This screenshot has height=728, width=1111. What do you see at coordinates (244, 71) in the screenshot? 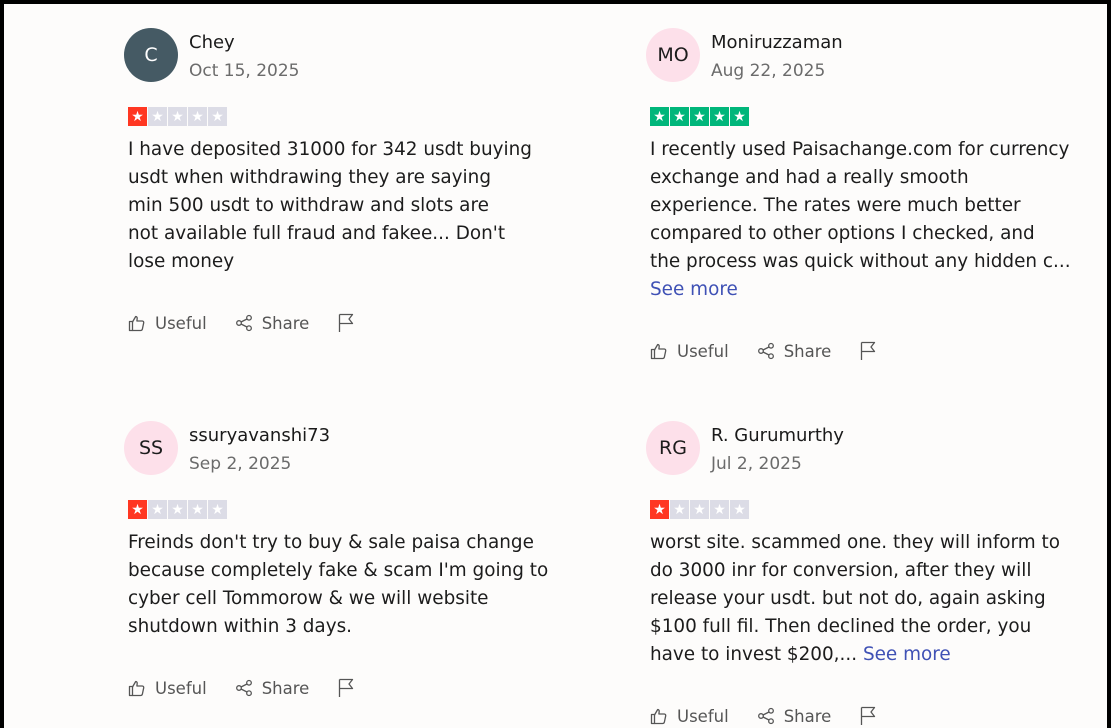
I see `review-date: Oct 15, 2025` at bounding box center [244, 71].